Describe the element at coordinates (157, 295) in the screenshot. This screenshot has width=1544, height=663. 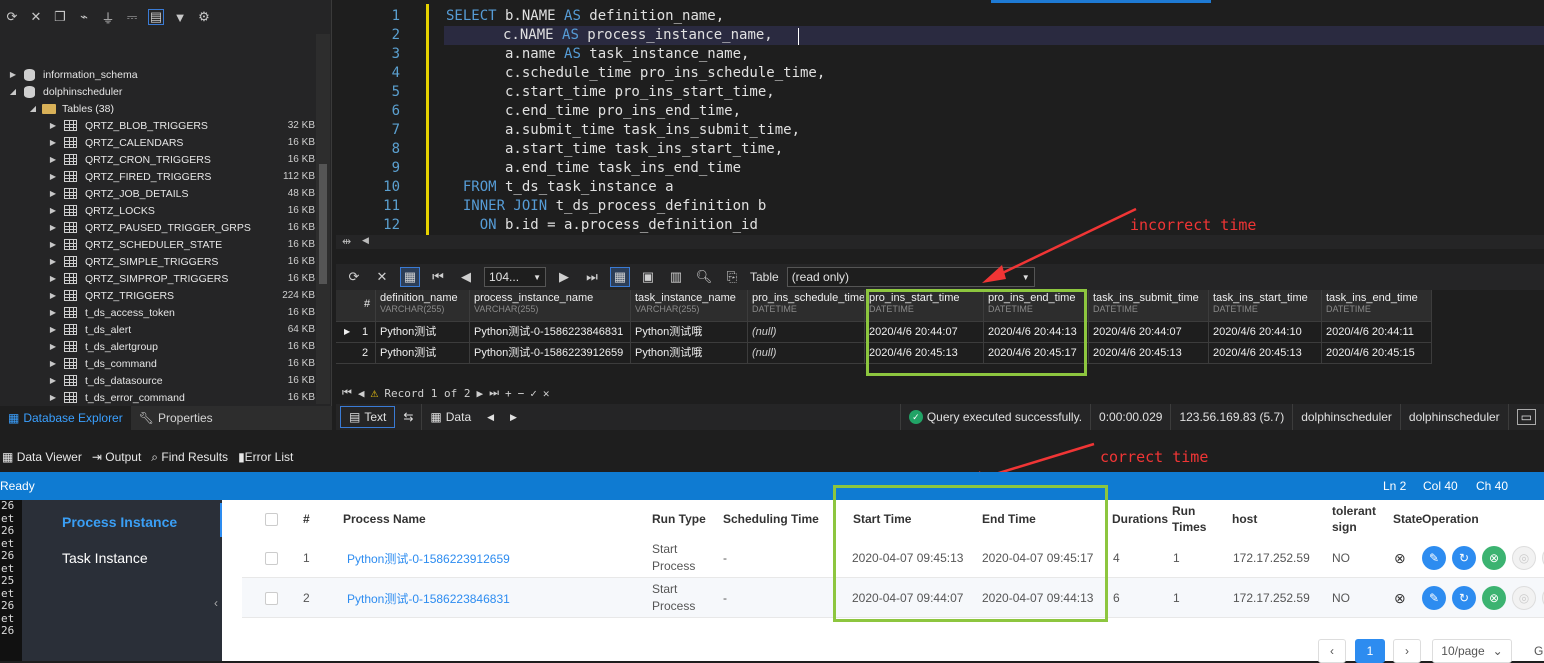
I see `tree-table-item: ▶ QRTZ_TRIGGERS 224 KB` at that location.